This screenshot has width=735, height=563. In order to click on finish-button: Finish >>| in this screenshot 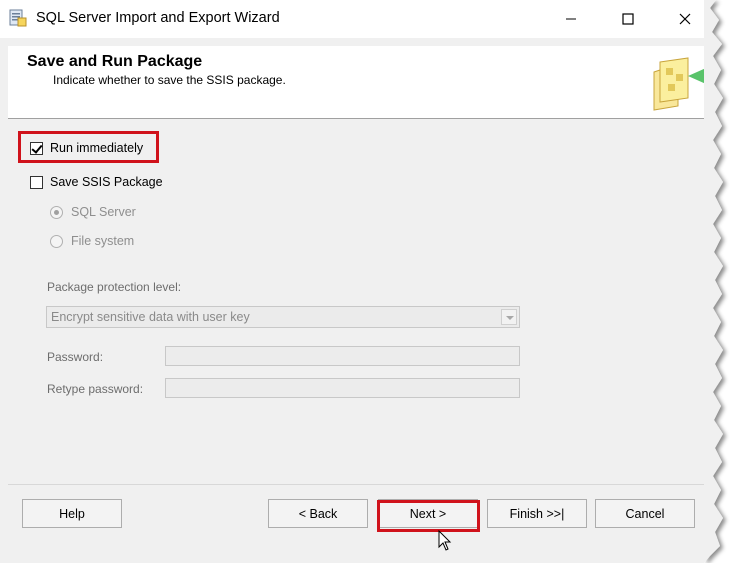, I will do `click(537, 513)`.